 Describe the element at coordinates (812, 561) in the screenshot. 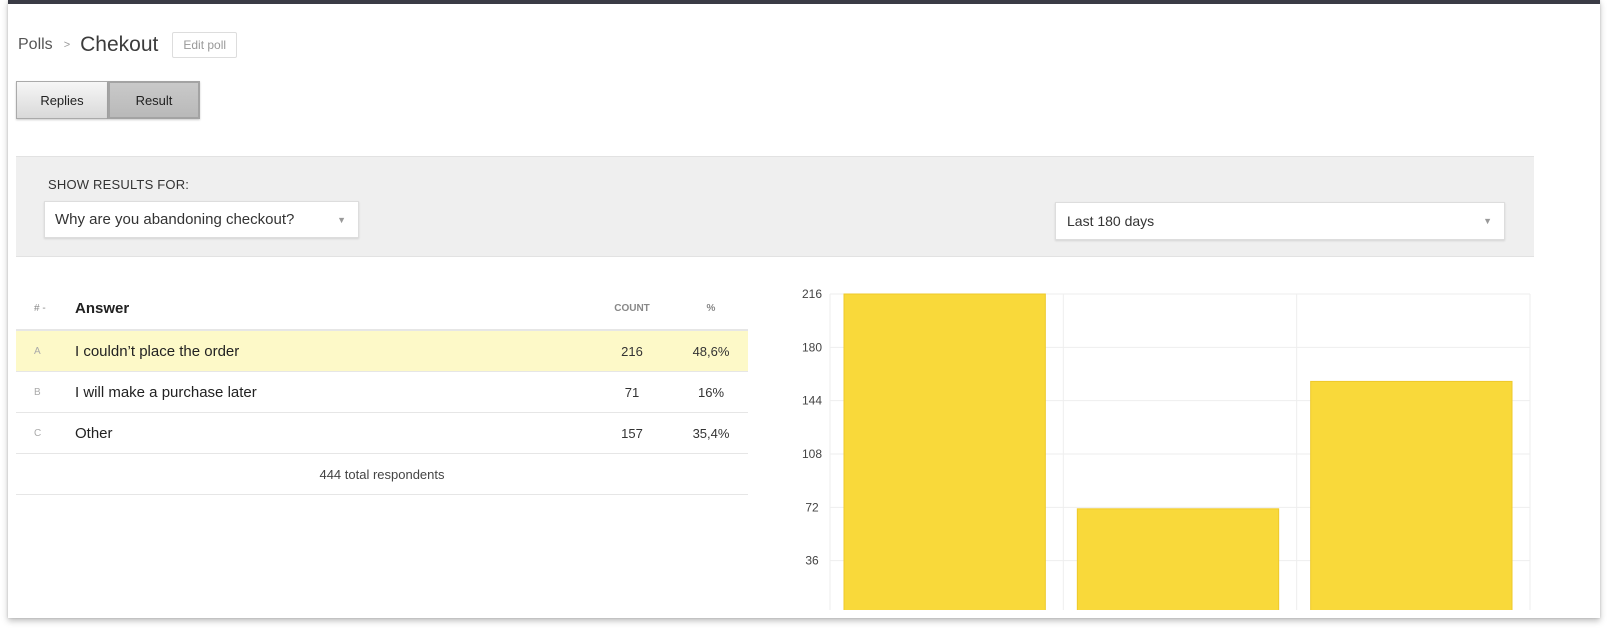

I see `y-tick-label: 36` at that location.